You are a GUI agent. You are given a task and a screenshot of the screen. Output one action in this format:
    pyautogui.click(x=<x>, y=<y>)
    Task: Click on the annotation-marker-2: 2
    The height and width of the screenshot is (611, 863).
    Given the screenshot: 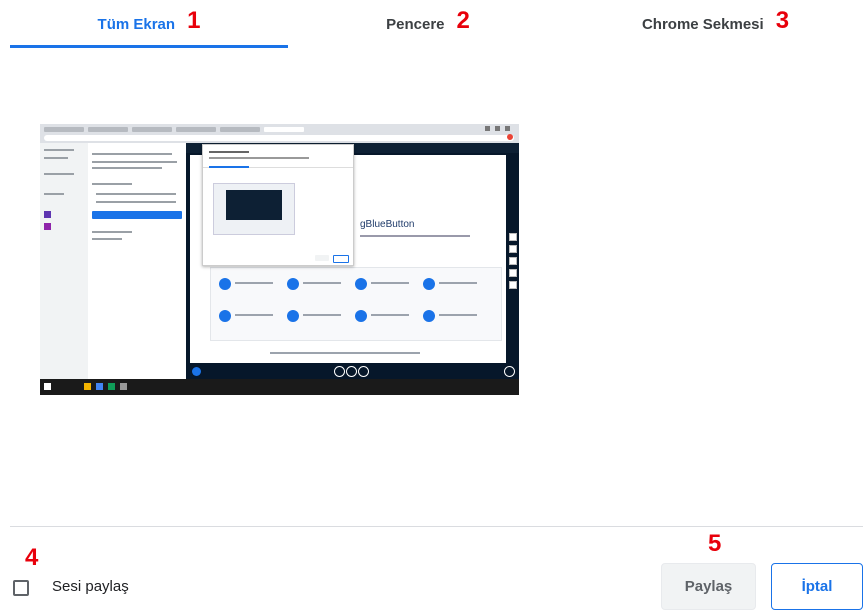 What is the action you would take?
    pyautogui.click(x=463, y=20)
    